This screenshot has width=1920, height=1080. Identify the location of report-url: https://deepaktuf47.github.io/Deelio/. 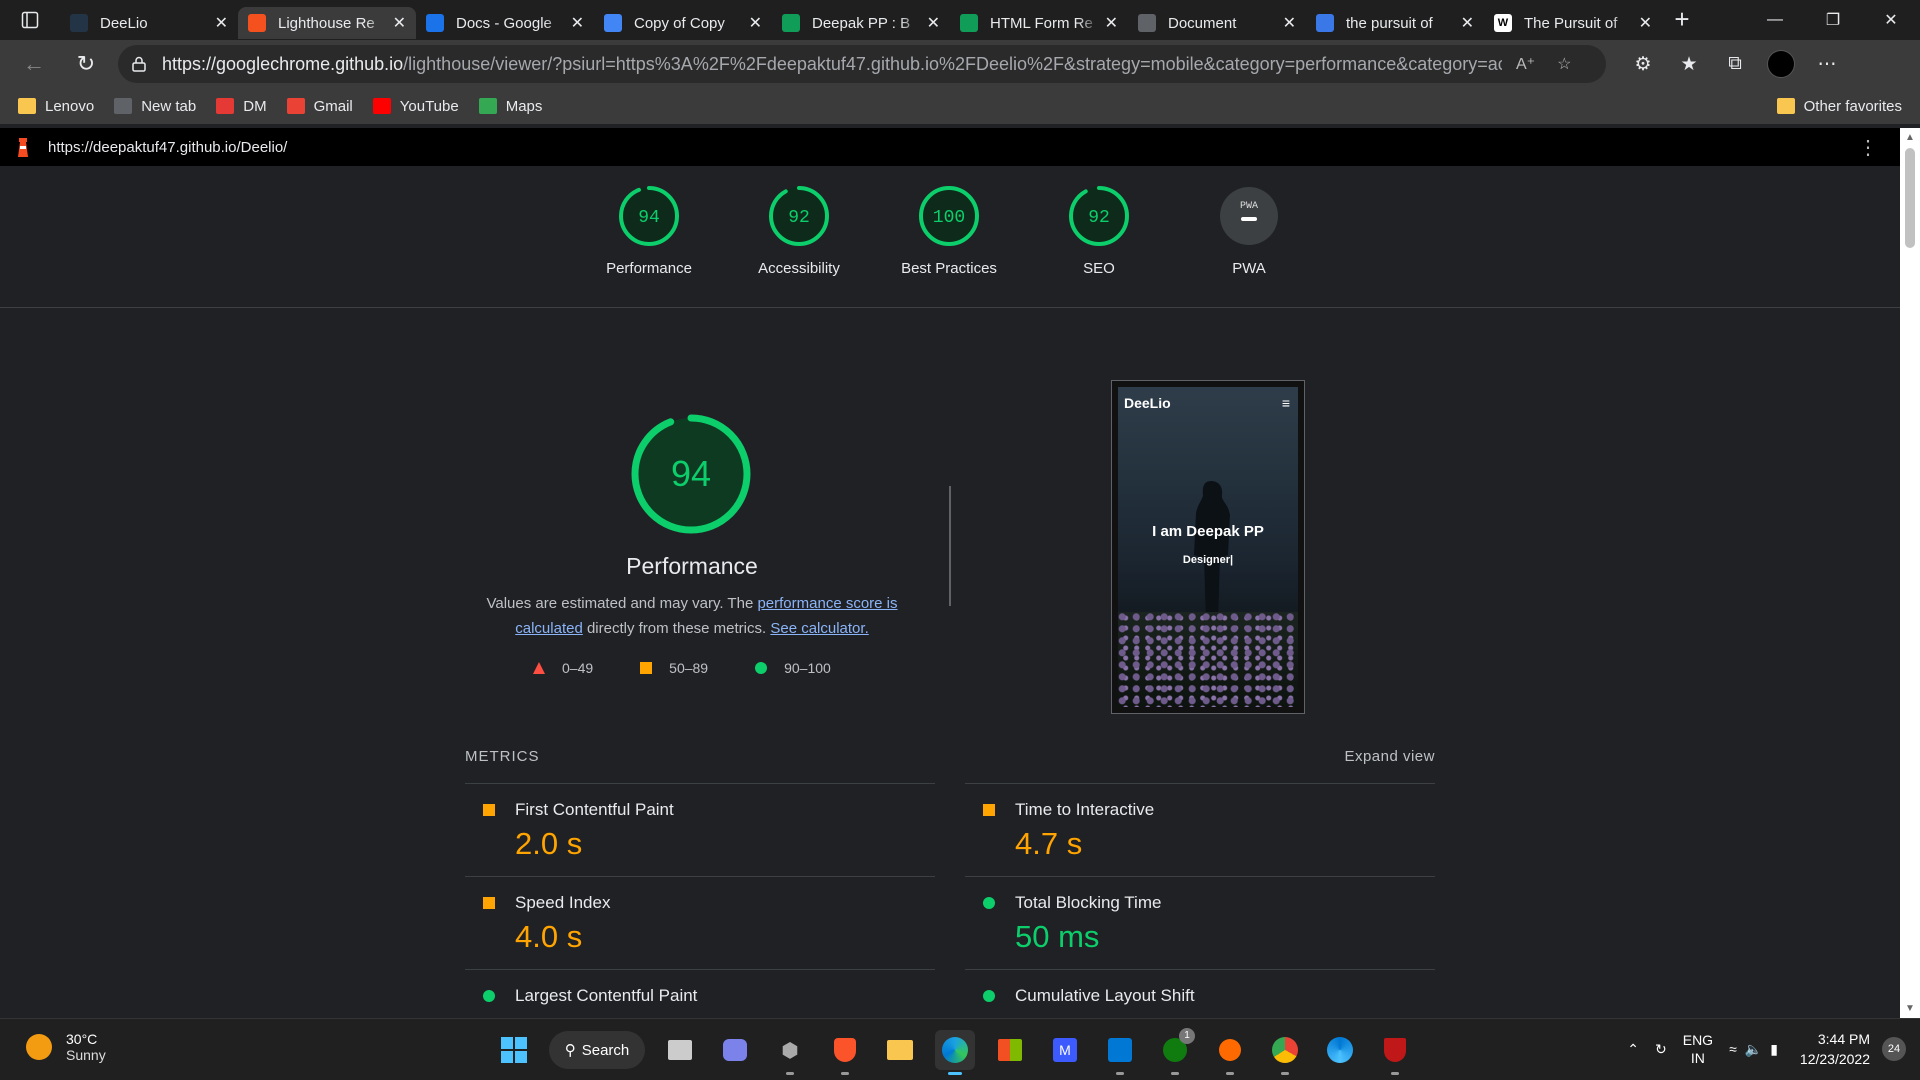
(167, 147).